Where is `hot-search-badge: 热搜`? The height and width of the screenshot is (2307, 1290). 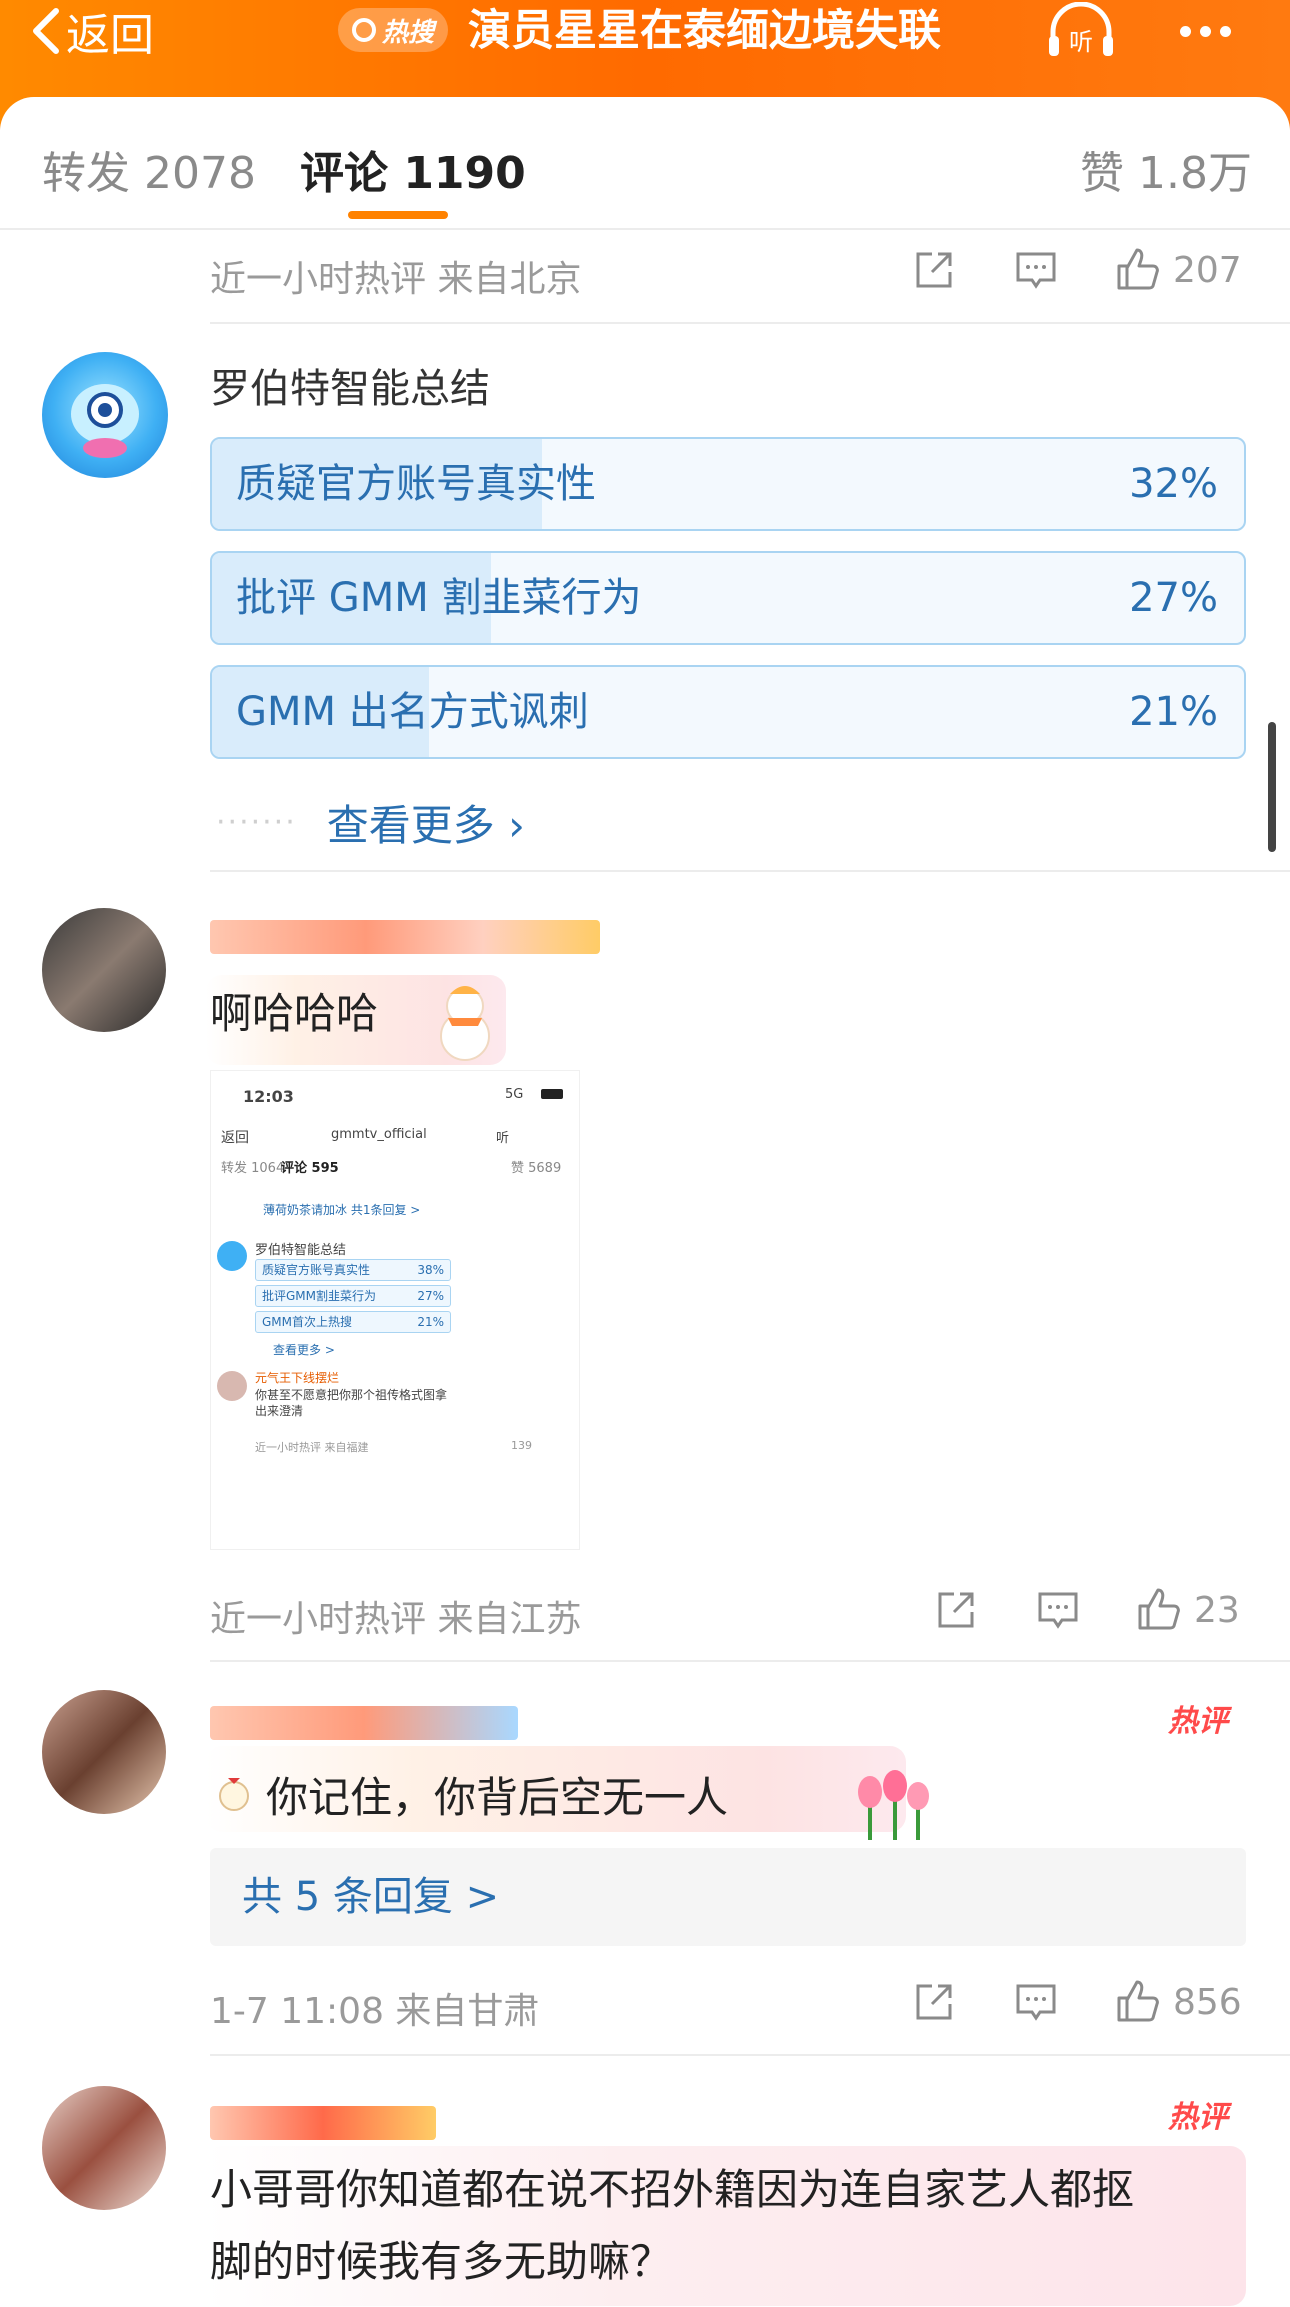 hot-search-badge: 热搜 is located at coordinates (393, 30).